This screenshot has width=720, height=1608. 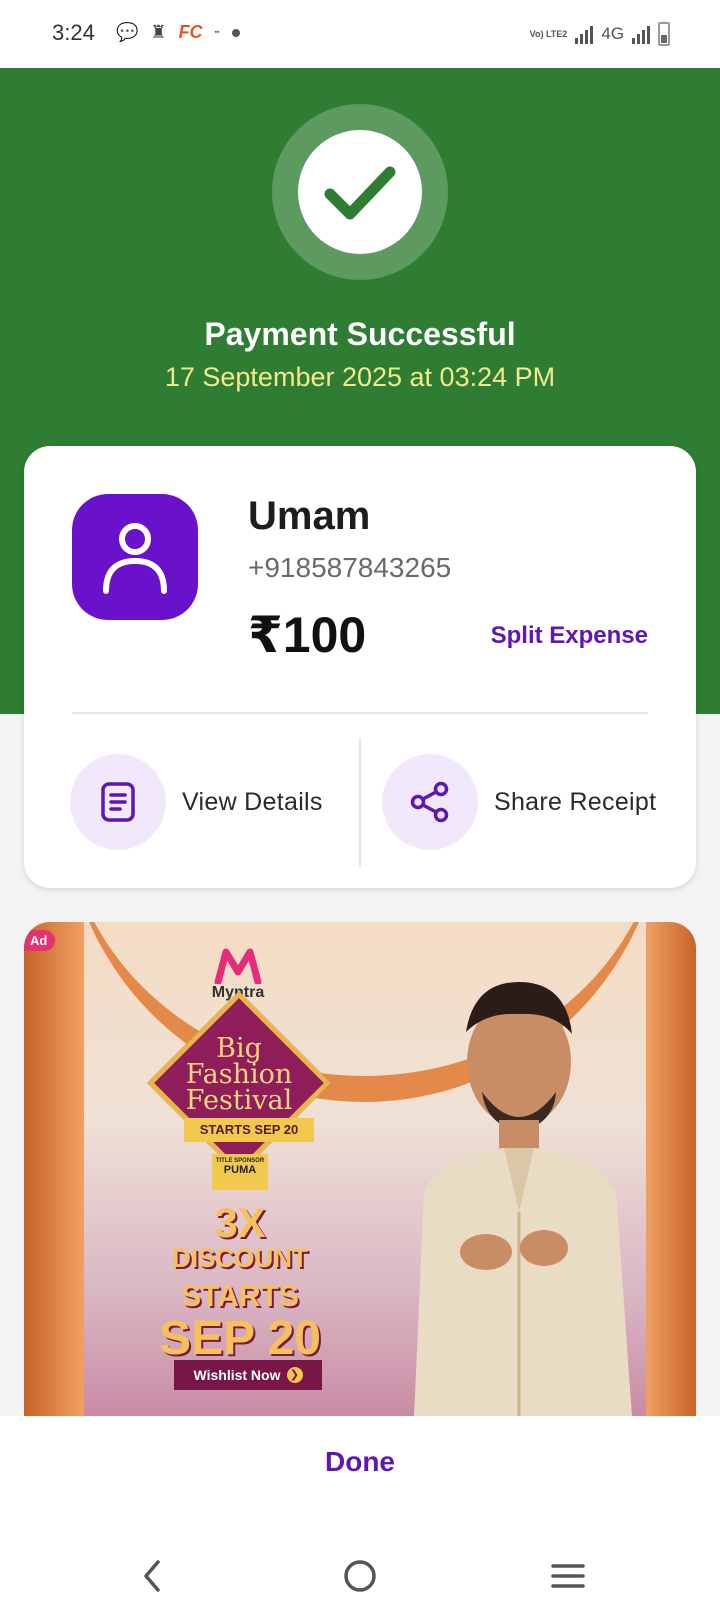 I want to click on battery-icon, so click(x=664, y=34).